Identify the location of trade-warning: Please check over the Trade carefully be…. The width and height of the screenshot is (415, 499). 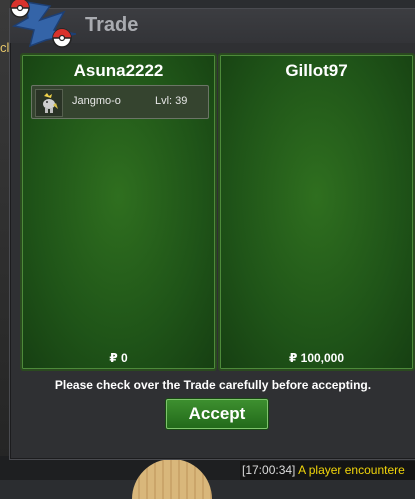
(213, 385).